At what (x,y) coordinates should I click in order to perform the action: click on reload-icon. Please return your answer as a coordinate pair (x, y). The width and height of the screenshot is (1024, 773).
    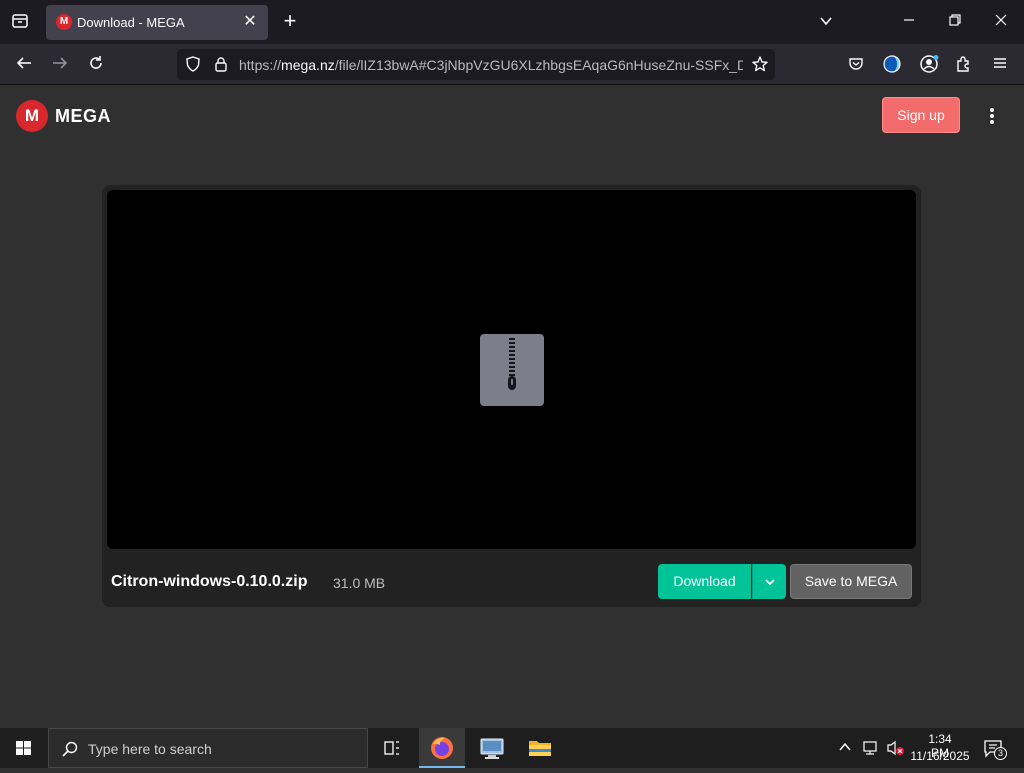
    Looking at the image, I should click on (96, 64).